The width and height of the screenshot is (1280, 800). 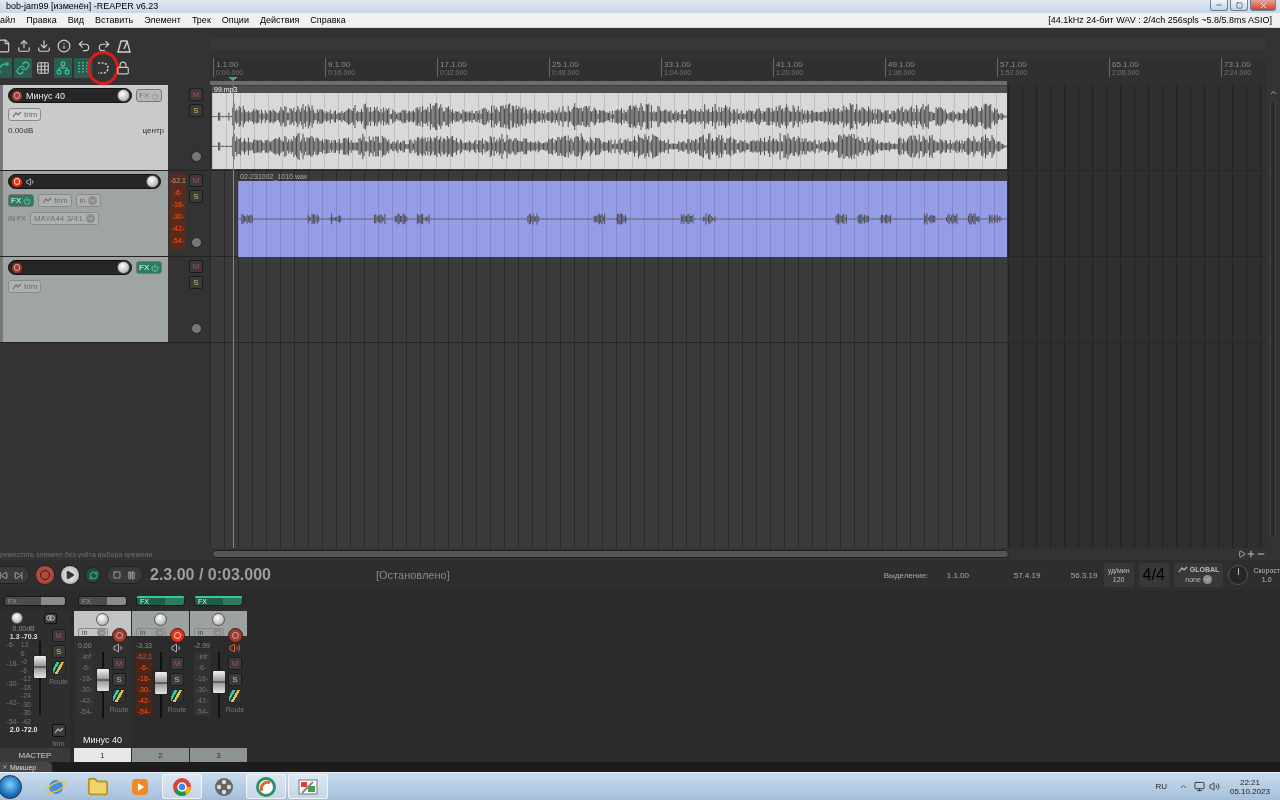 What do you see at coordinates (328, 20) in the screenshot?
I see `menu-item: Справка` at bounding box center [328, 20].